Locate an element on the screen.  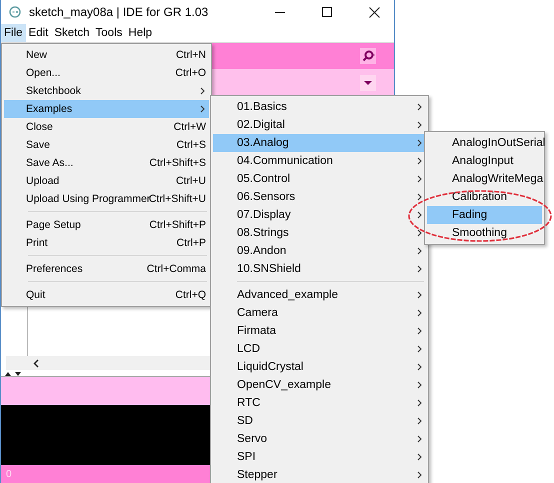
menu-item: AnalogInput is located at coordinates (484, 161).